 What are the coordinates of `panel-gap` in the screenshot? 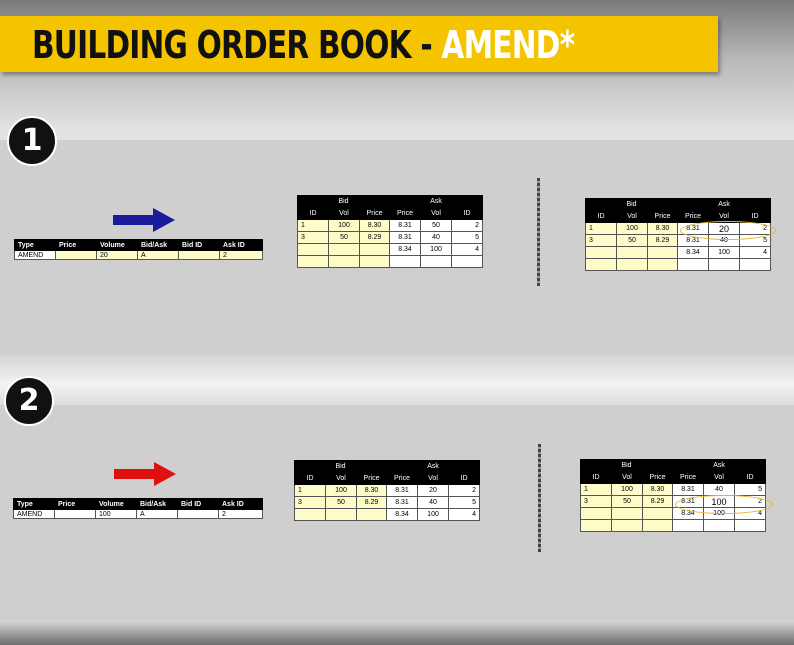 It's located at (397, 380).